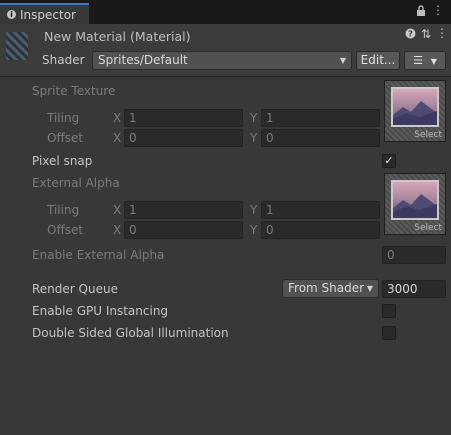 Image resolution: width=451 pixels, height=435 pixels. Describe the element at coordinates (326, 288) in the screenshot. I see `render-queue-mode: From Shader` at that location.